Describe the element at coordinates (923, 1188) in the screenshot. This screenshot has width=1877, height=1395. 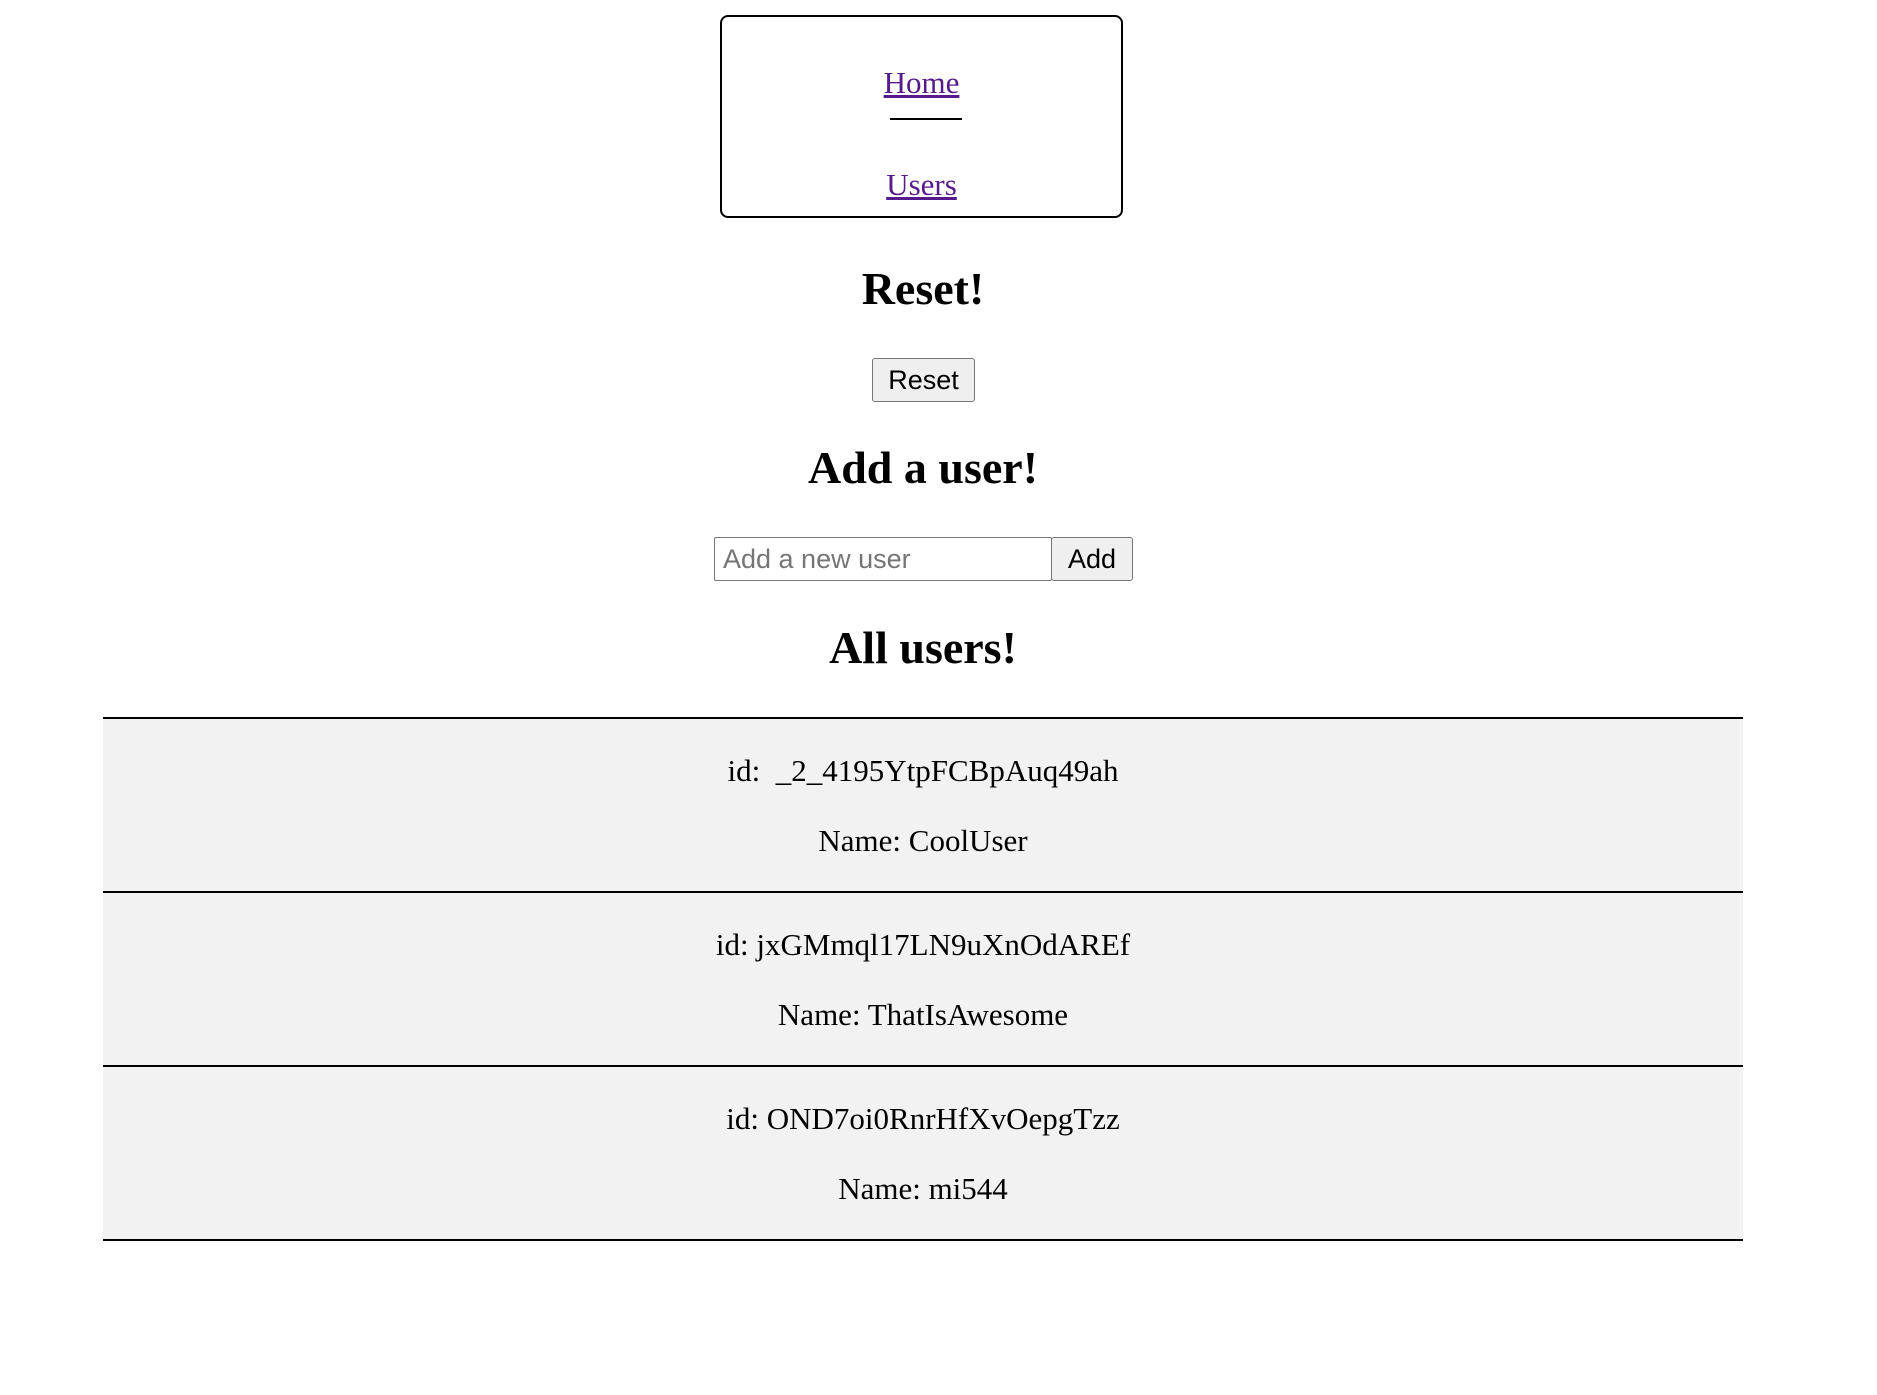
I see `user-name: Name: mi544` at that location.